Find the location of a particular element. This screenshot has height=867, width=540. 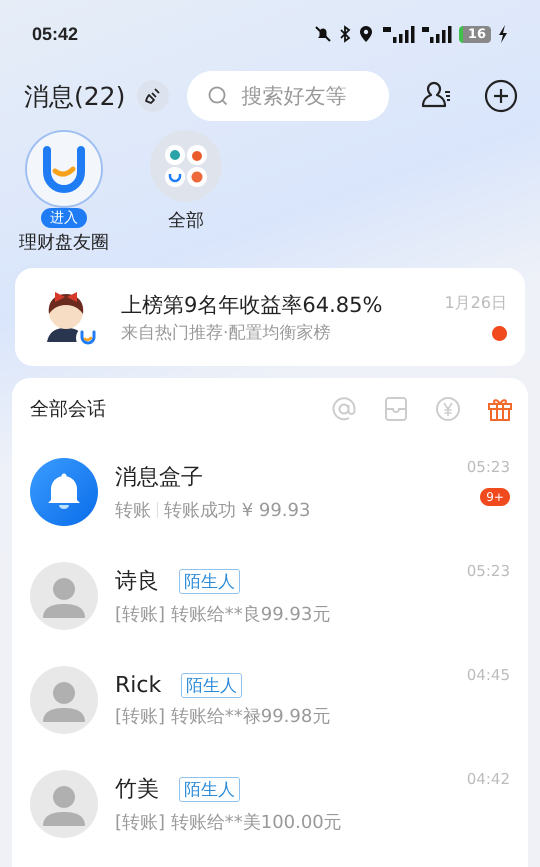

conversation-row: Rick 陌生人 [转账] 转账给**禄99.98元 04:45 is located at coordinates (270, 700).